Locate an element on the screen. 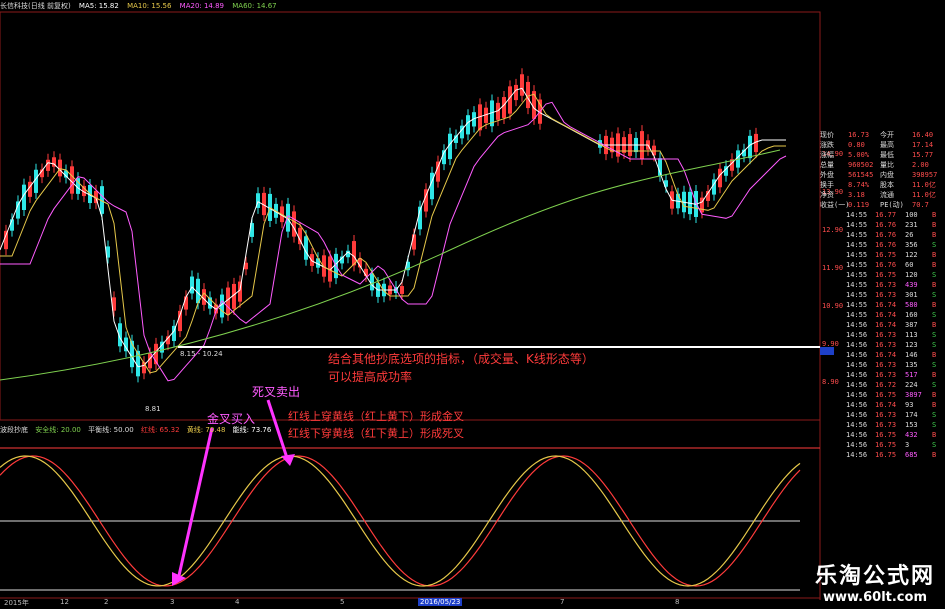  ma20-value: MA20: 14.89 is located at coordinates (202, 6).